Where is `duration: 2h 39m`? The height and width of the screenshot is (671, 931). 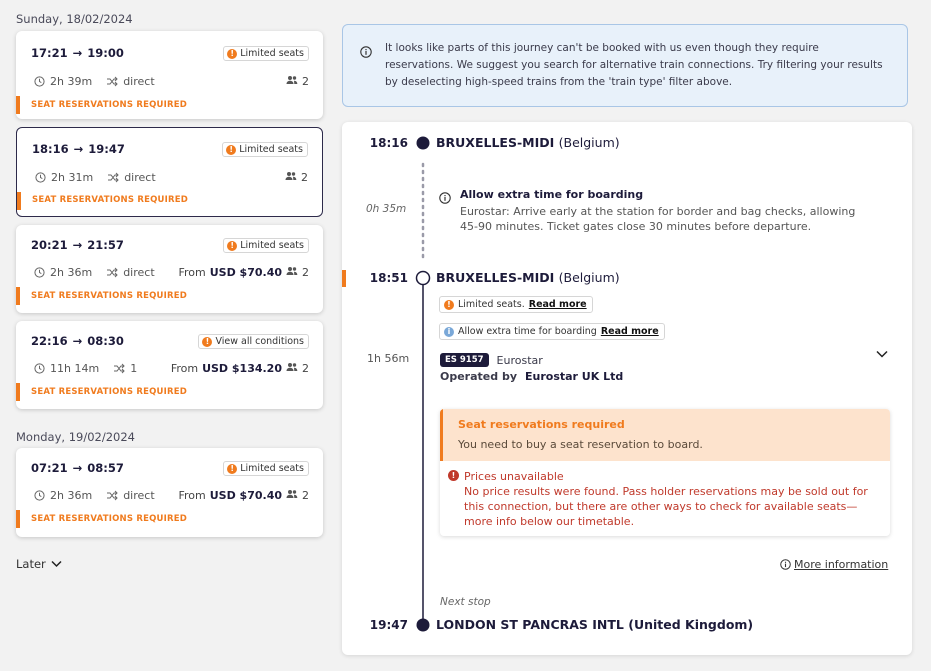
duration: 2h 39m is located at coordinates (71, 81).